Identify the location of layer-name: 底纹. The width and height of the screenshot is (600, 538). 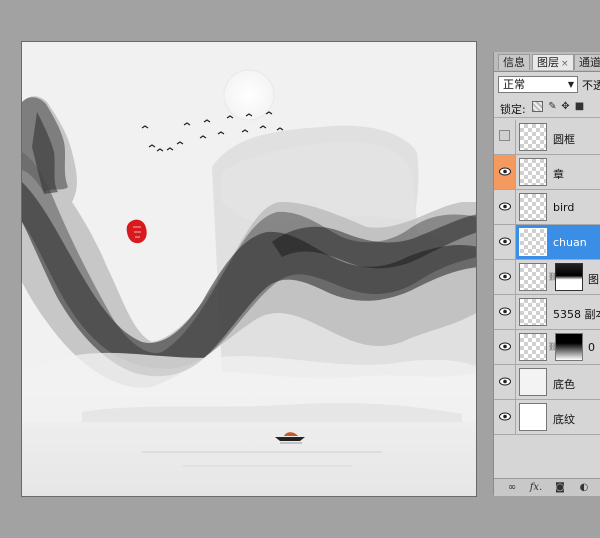
(564, 419).